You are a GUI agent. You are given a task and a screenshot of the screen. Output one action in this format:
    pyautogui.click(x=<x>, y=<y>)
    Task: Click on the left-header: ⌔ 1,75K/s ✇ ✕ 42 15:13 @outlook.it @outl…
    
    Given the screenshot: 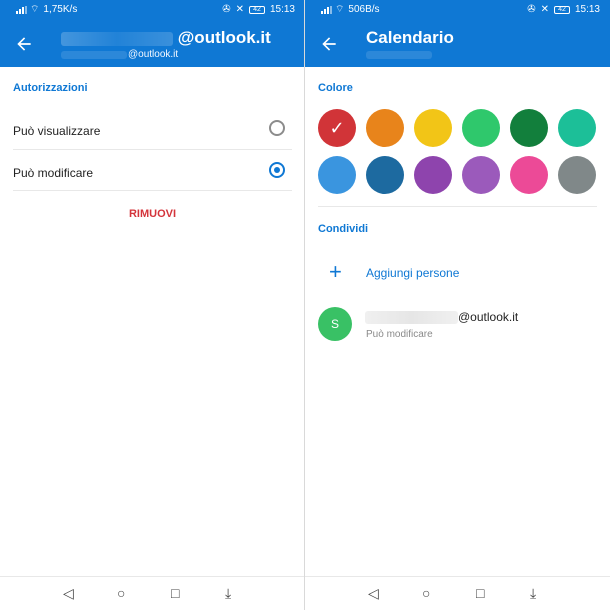 What is the action you would take?
    pyautogui.click(x=152, y=33)
    